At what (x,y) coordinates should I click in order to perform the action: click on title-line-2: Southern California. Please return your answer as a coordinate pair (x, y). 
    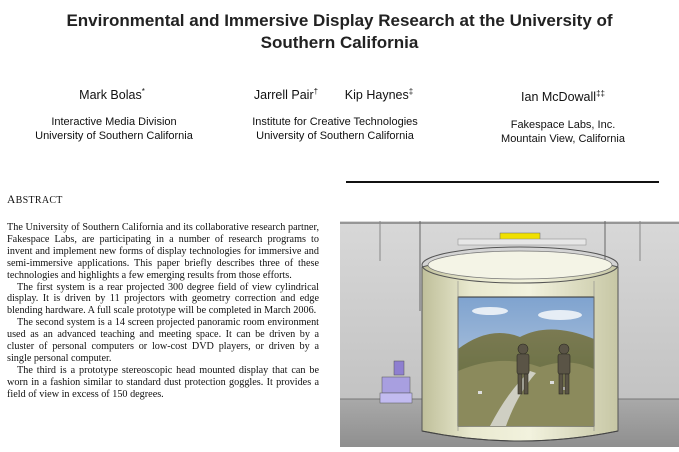
    Looking at the image, I should click on (339, 42).